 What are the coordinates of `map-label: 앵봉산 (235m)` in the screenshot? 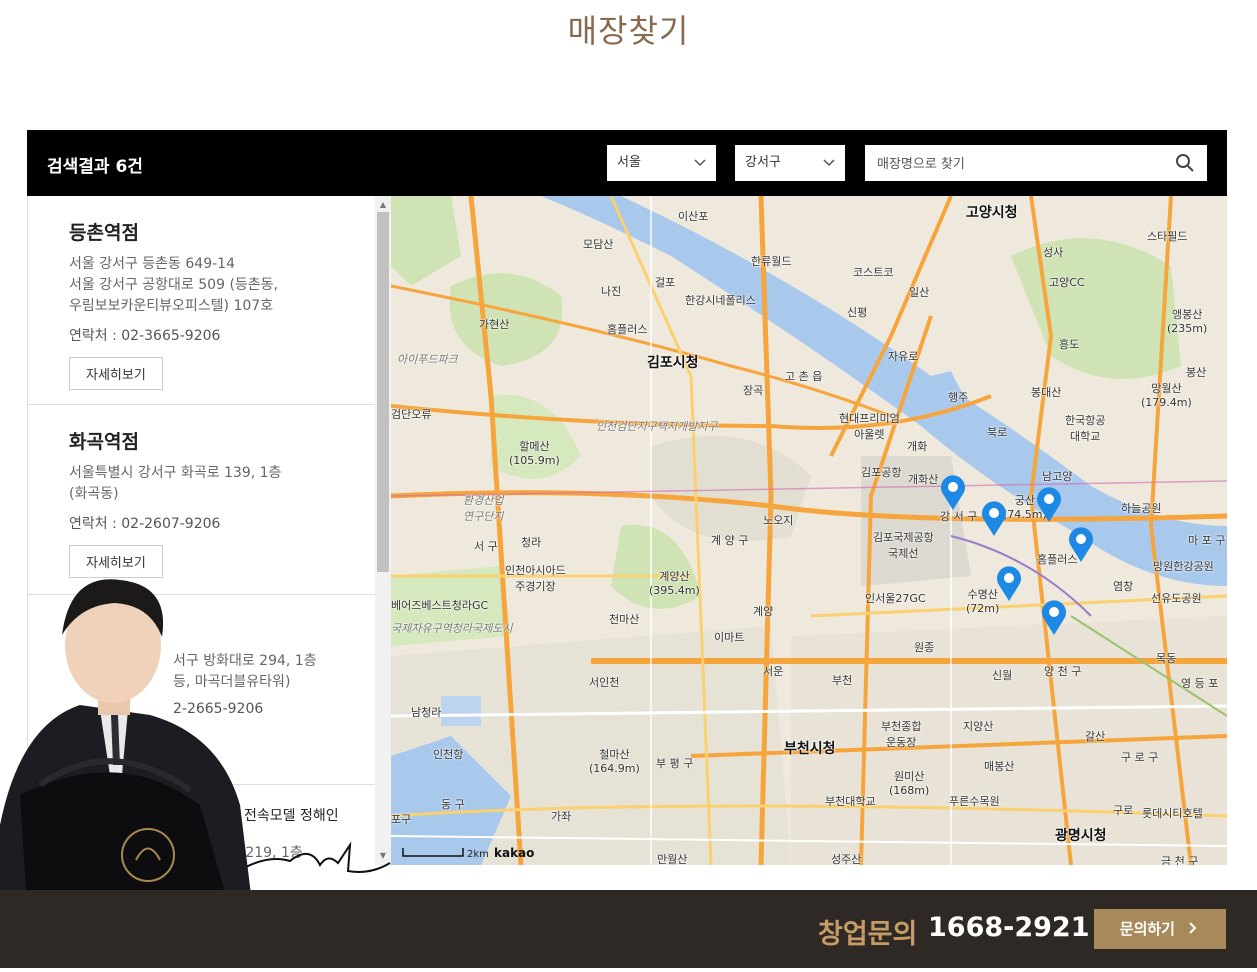 It's located at (1187, 321).